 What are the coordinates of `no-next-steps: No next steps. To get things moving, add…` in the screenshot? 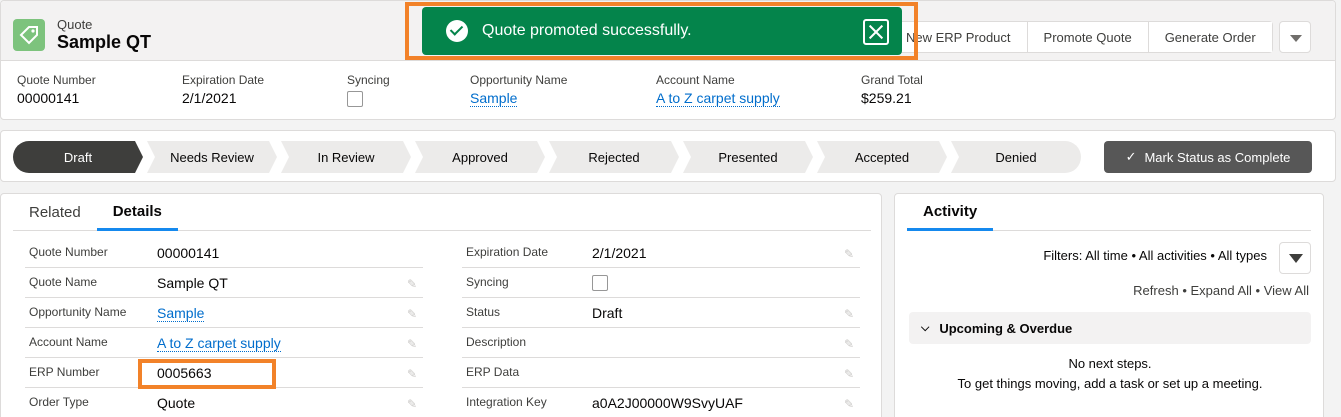 It's located at (1110, 374).